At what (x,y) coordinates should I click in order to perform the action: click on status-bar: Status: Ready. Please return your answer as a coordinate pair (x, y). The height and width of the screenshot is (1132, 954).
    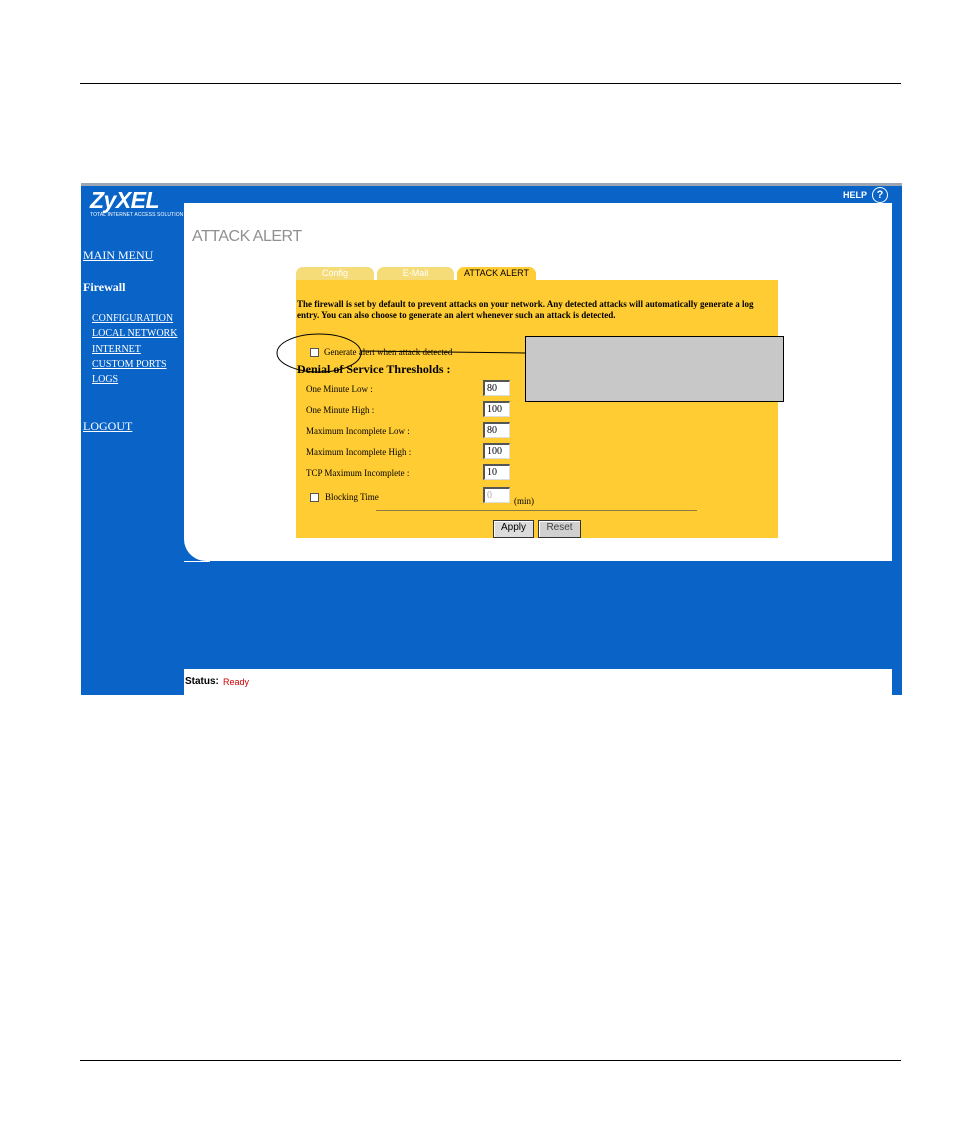
    Looking at the image, I should click on (538, 682).